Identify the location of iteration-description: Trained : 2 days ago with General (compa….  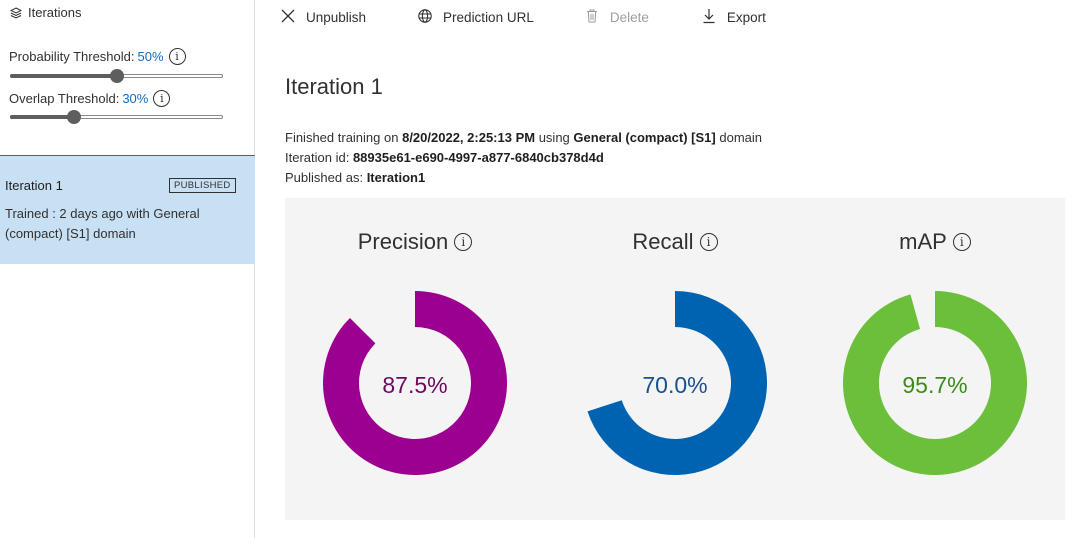
(102, 223).